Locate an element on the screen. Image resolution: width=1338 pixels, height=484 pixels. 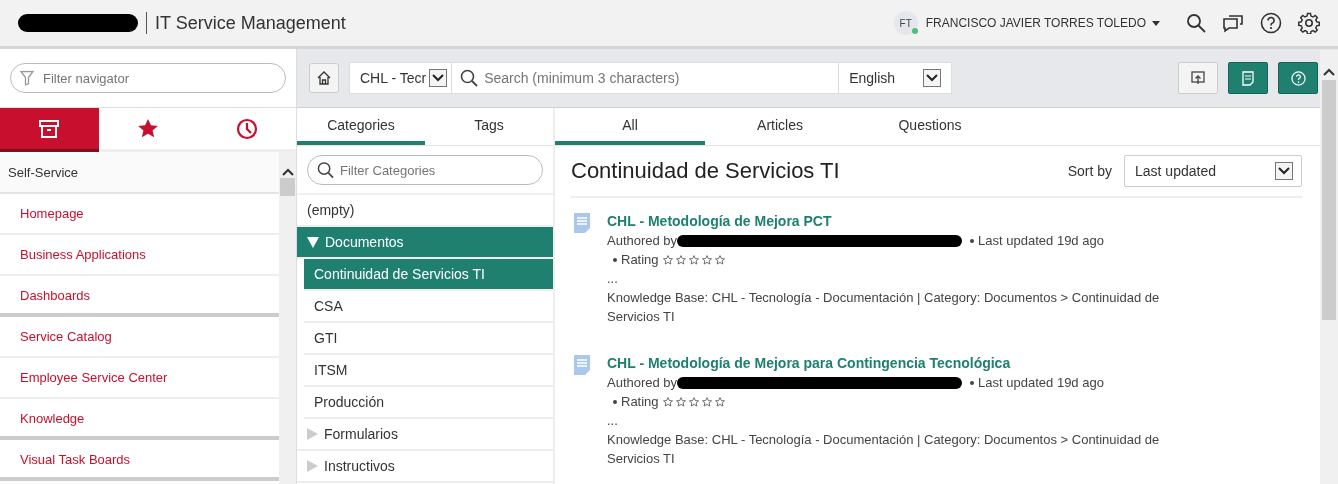
filter-categories-field: Filter Categories is located at coordinates (425, 170).